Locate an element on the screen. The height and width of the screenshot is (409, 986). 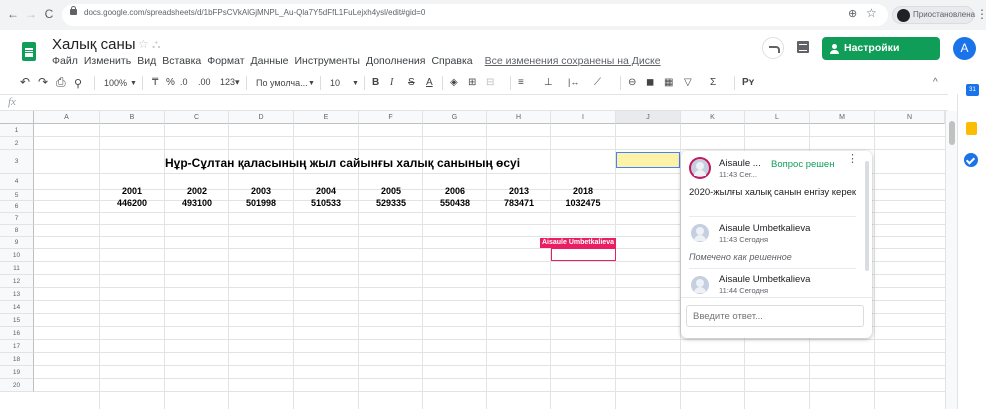
population-cell: 550438 is located at coordinates (455, 203).